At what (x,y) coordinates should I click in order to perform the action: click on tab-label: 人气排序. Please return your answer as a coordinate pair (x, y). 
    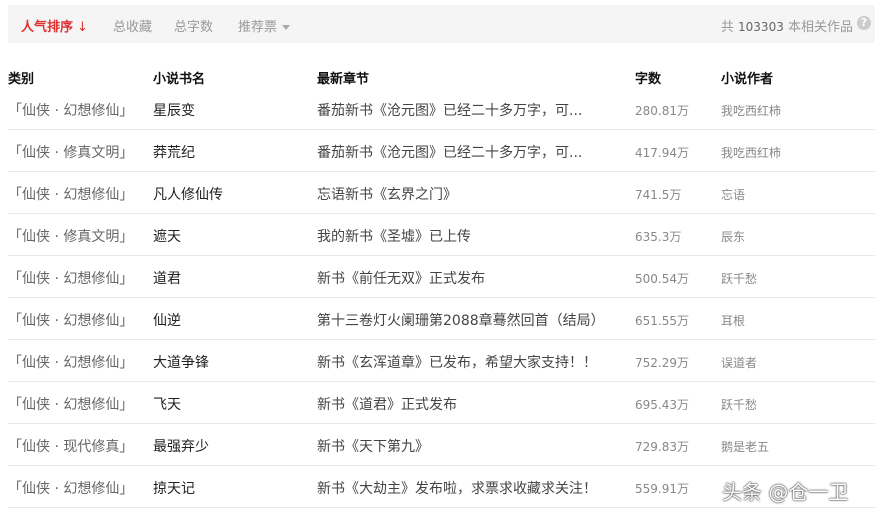
    Looking at the image, I should click on (47, 27).